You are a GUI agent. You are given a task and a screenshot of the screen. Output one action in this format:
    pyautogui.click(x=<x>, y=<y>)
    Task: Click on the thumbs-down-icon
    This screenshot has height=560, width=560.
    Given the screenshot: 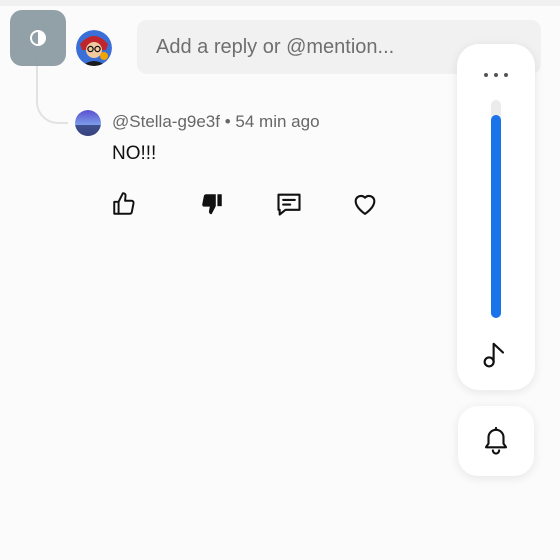 What is the action you would take?
    pyautogui.click(x=212, y=204)
    